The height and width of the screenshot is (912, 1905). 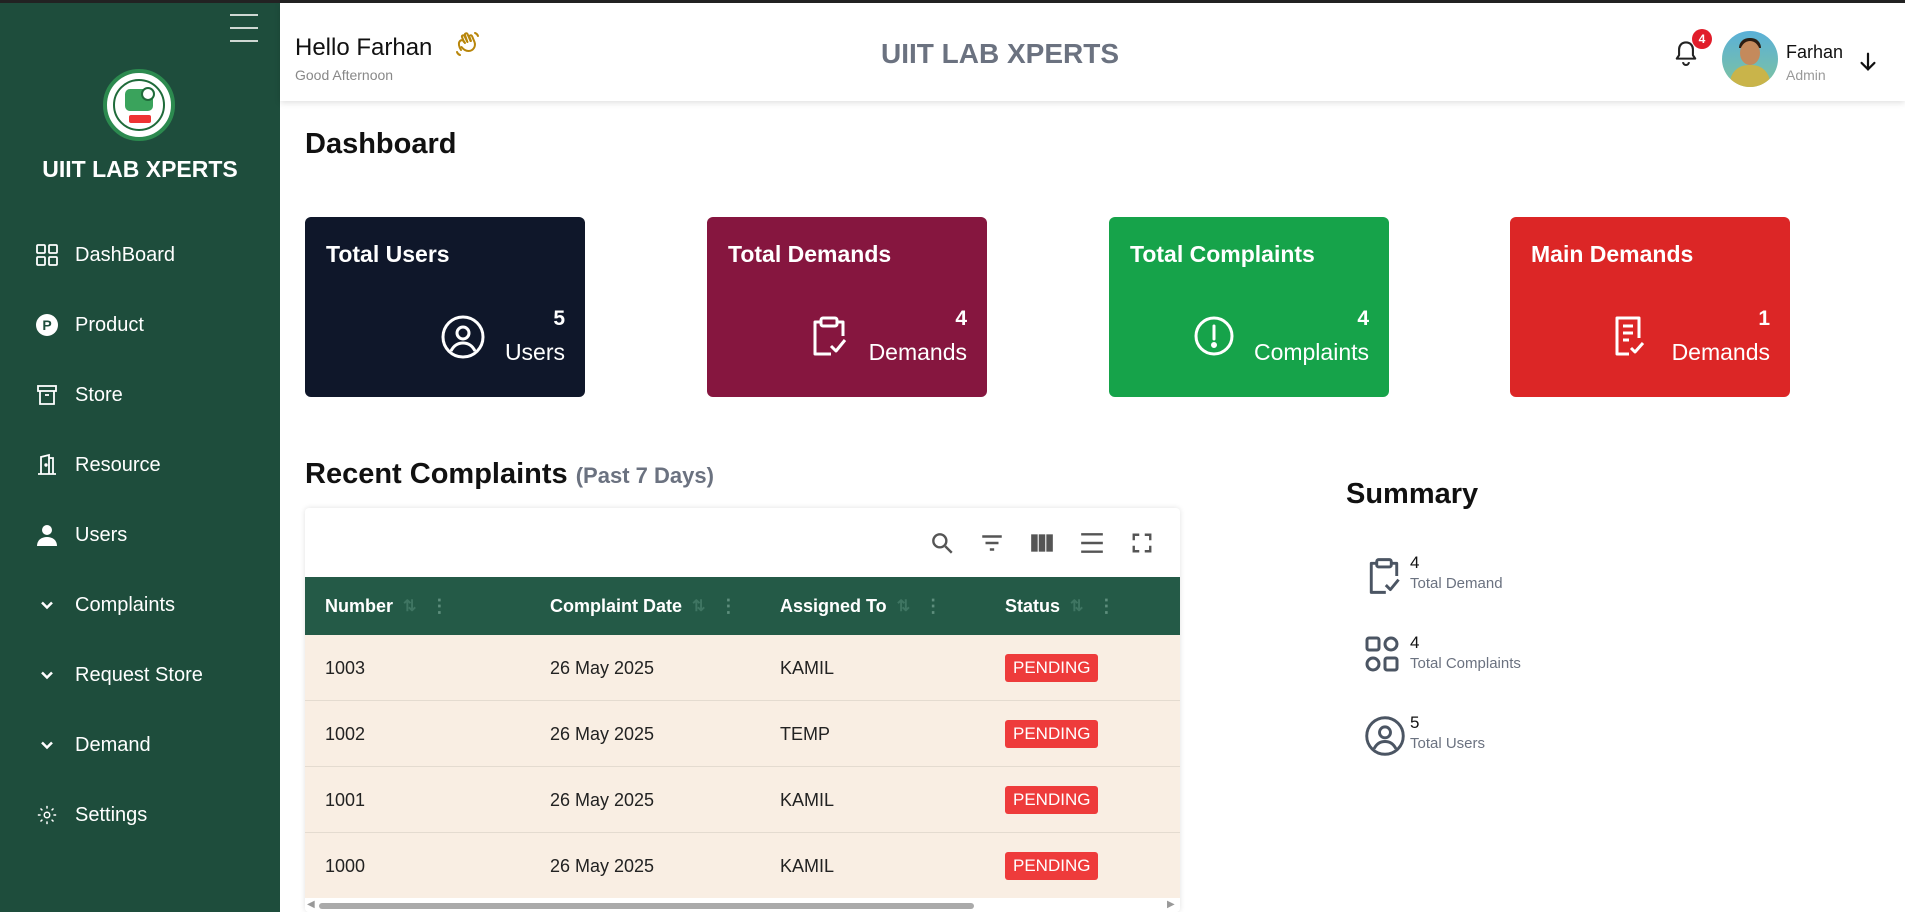 I want to click on user-icon, so click(x=47, y=535).